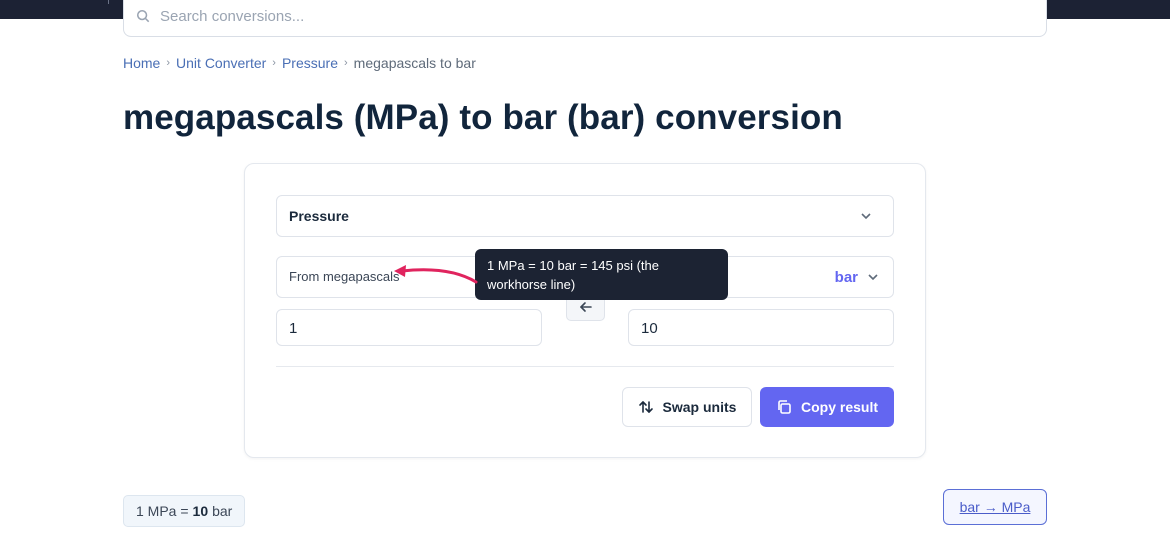 The image size is (1170, 550). Describe the element at coordinates (414, 63) in the screenshot. I see `breadcrumb-current: megapascals to bar` at that location.